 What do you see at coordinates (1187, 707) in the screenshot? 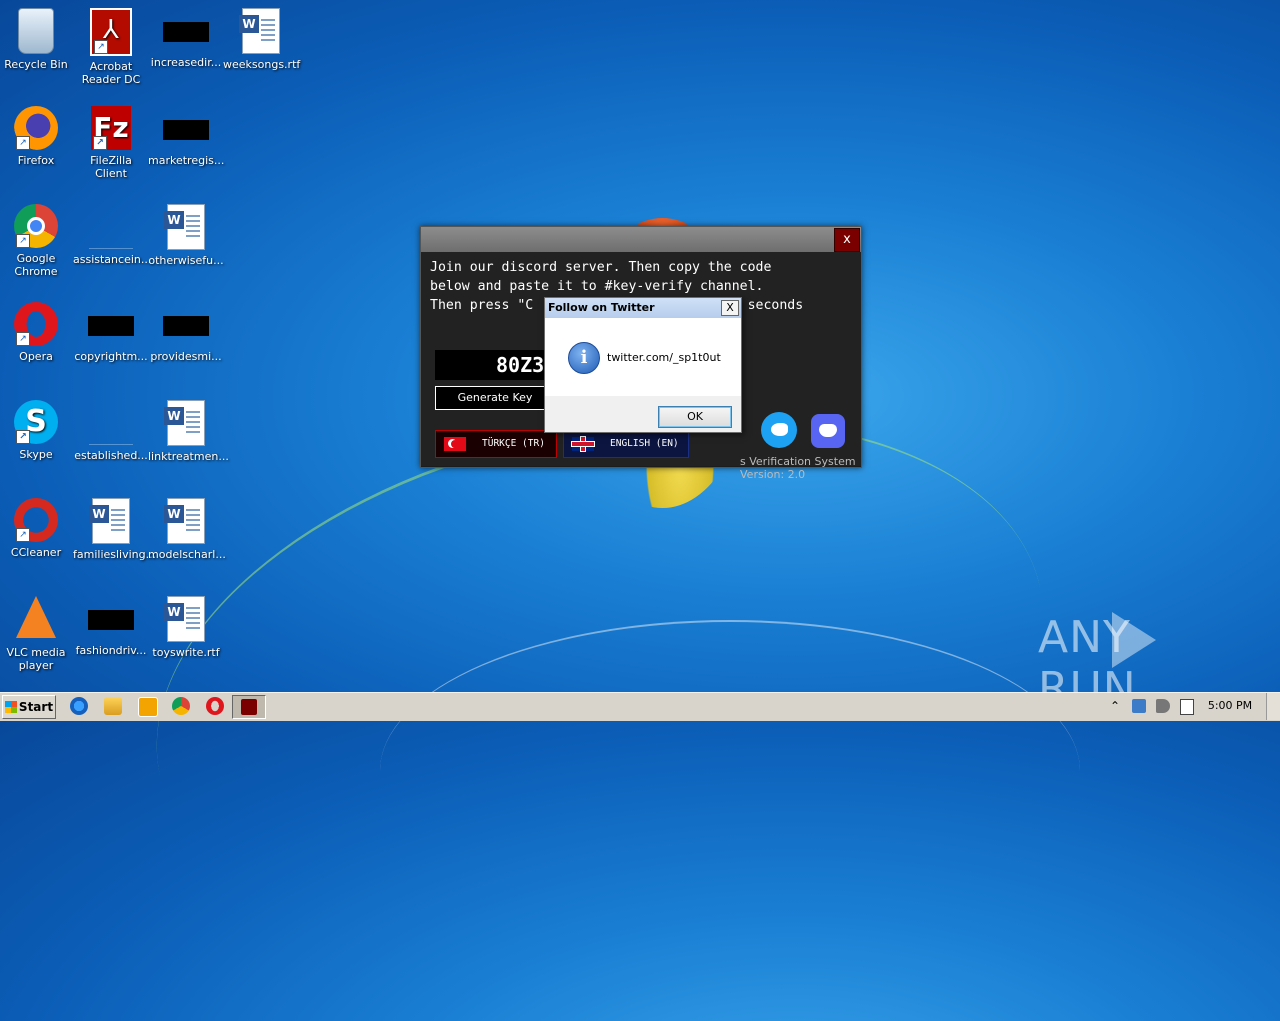
I see `action-center-flag-icon` at bounding box center [1187, 707].